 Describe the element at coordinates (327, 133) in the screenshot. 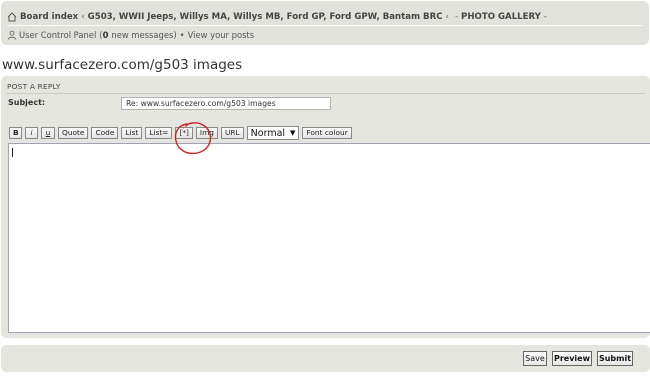

I see `font-colour-button: Font colour` at that location.